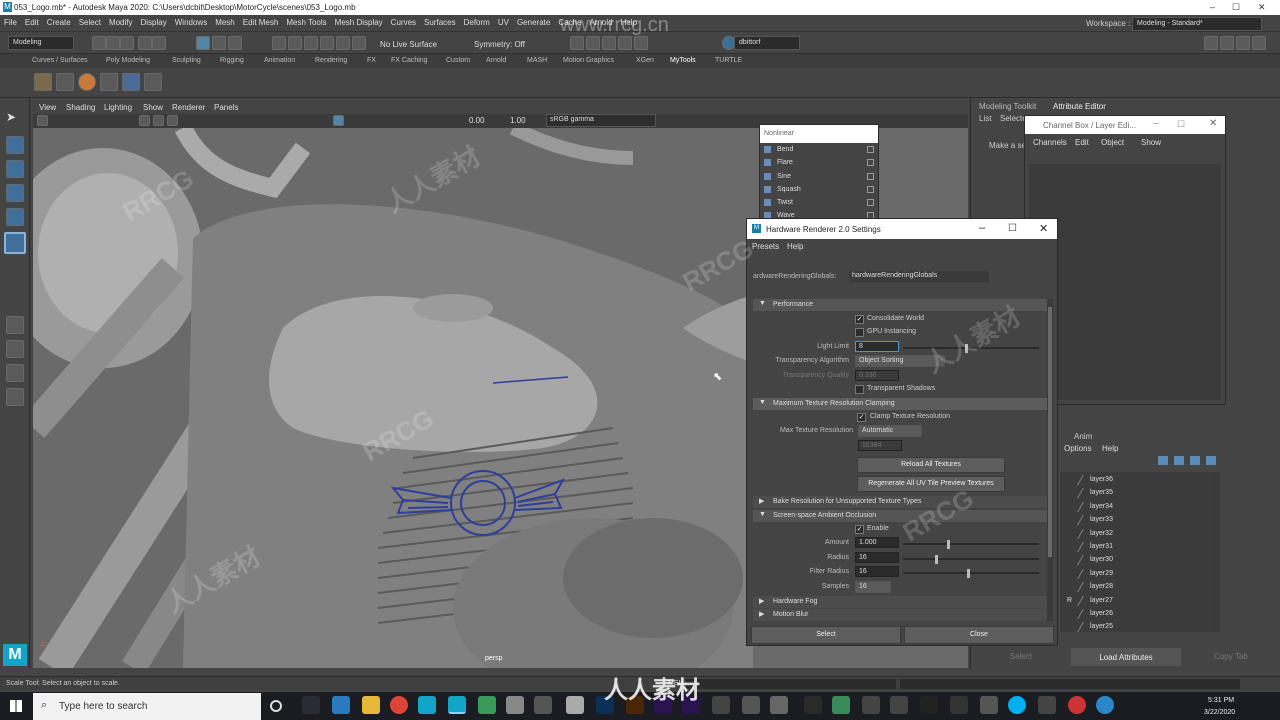  What do you see at coordinates (1137, 601) in the screenshot?
I see `layer-row: Rlayer27` at bounding box center [1137, 601].